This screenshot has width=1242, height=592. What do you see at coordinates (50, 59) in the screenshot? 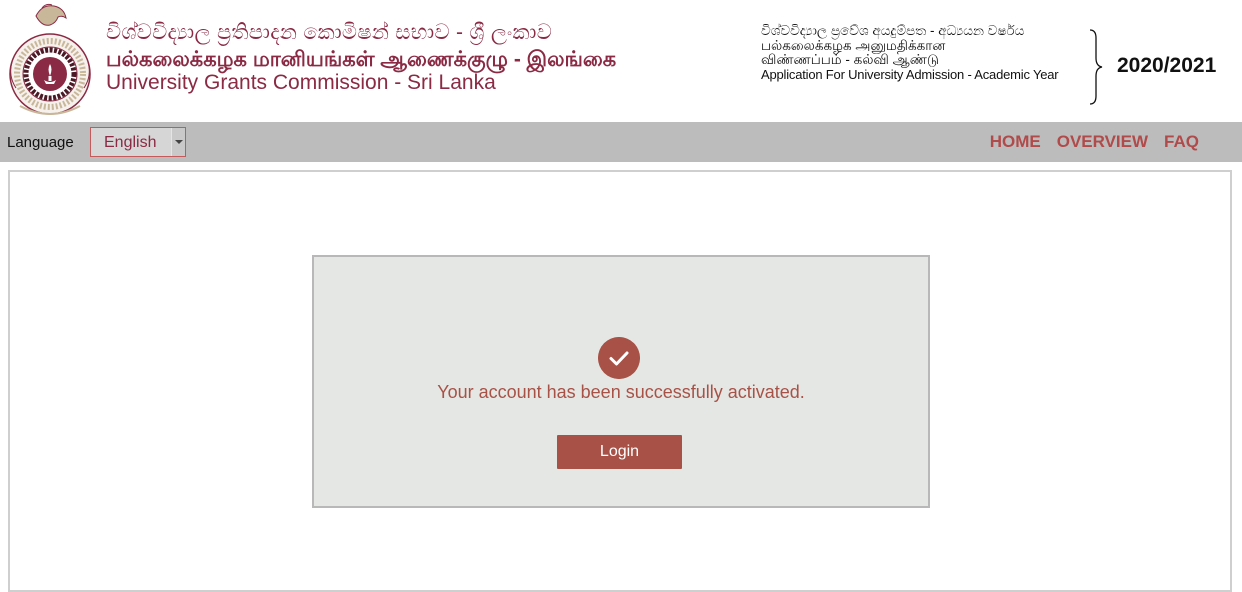
I see `ugc-emblem-logo` at bounding box center [50, 59].